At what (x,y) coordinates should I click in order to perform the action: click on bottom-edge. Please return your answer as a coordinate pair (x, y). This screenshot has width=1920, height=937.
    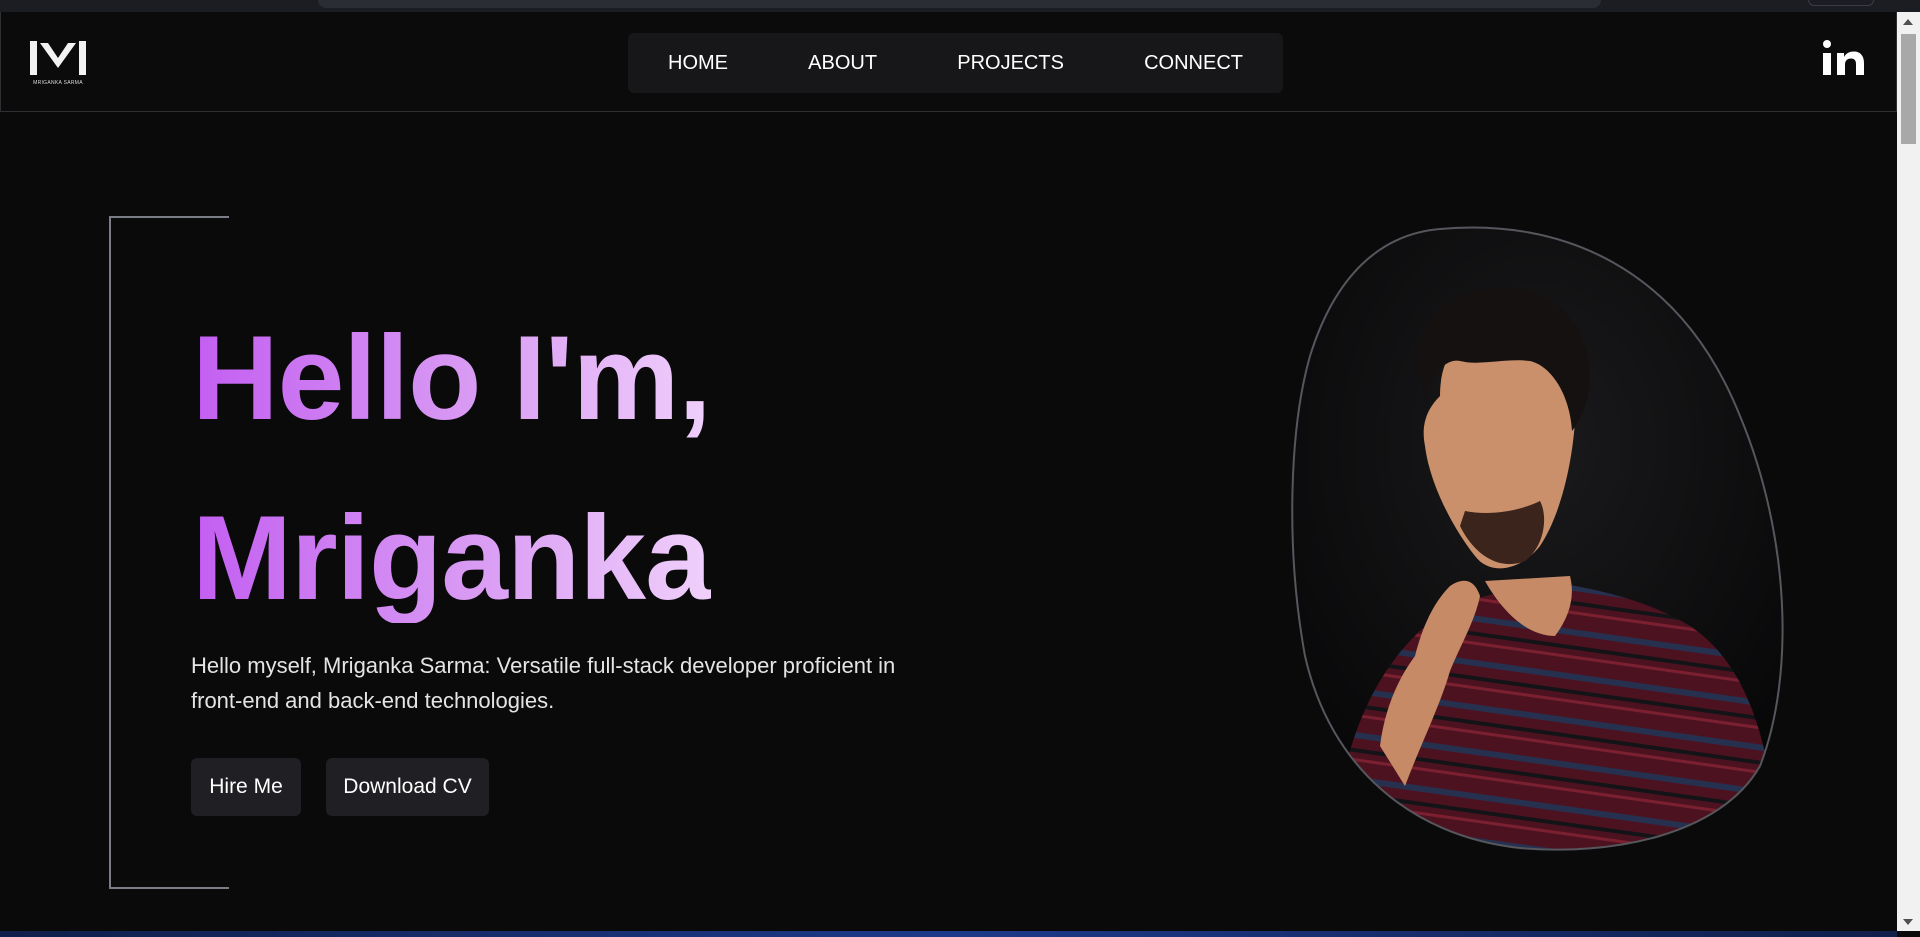
    Looking at the image, I should click on (948, 934).